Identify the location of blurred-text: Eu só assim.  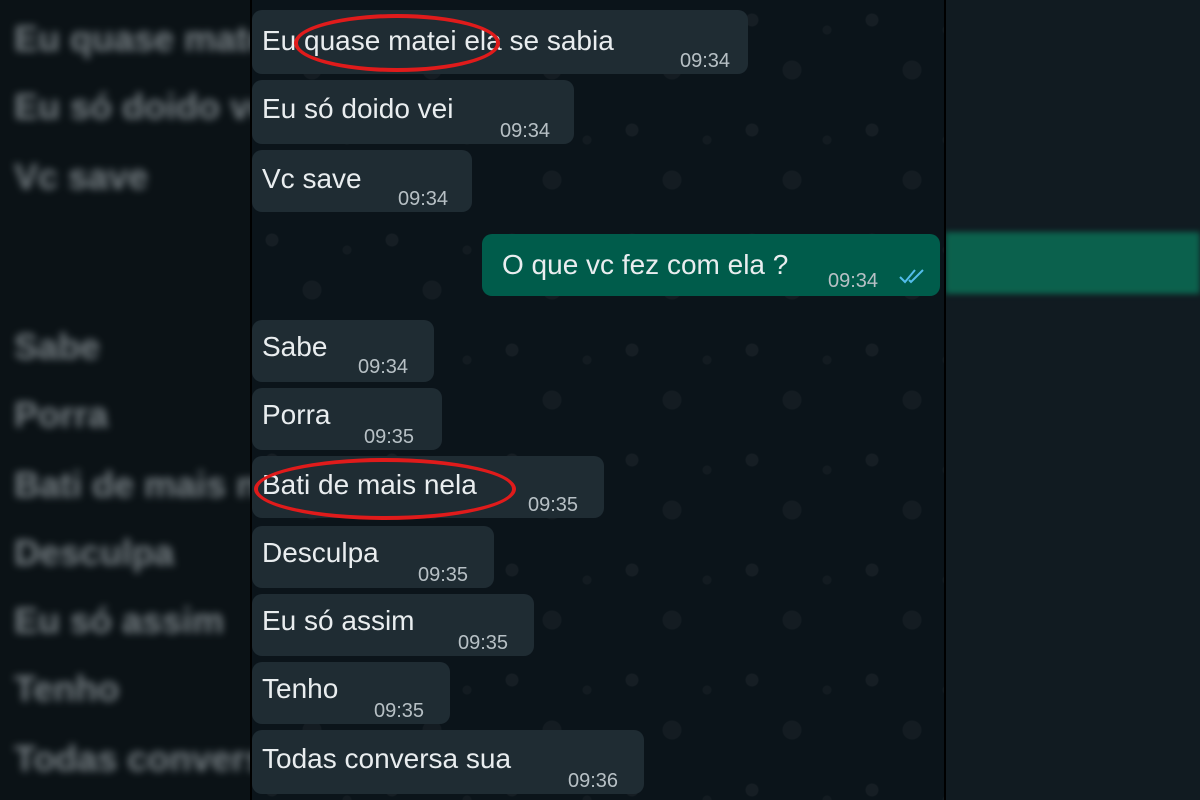
(119, 620).